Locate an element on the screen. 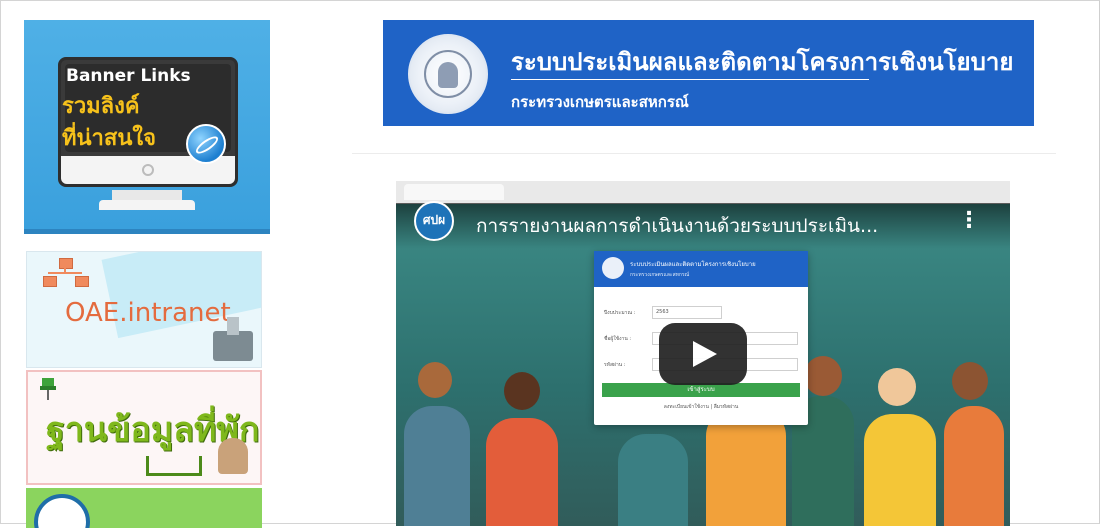  video-more-options-icon: ⋮ is located at coordinates (969, 221).